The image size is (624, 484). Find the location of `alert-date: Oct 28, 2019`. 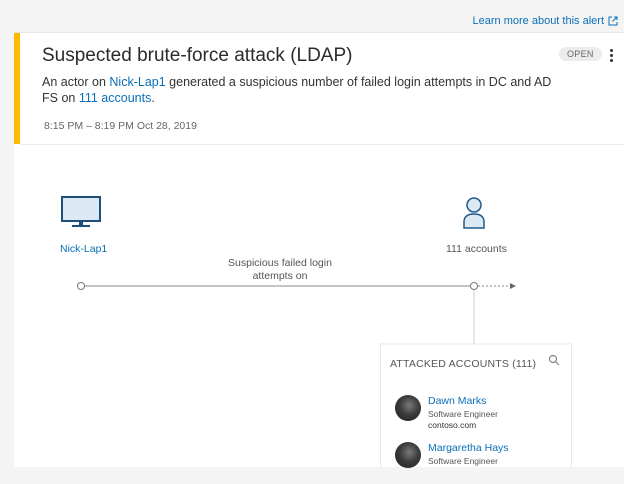

alert-date: Oct 28, 2019 is located at coordinates (166, 126).